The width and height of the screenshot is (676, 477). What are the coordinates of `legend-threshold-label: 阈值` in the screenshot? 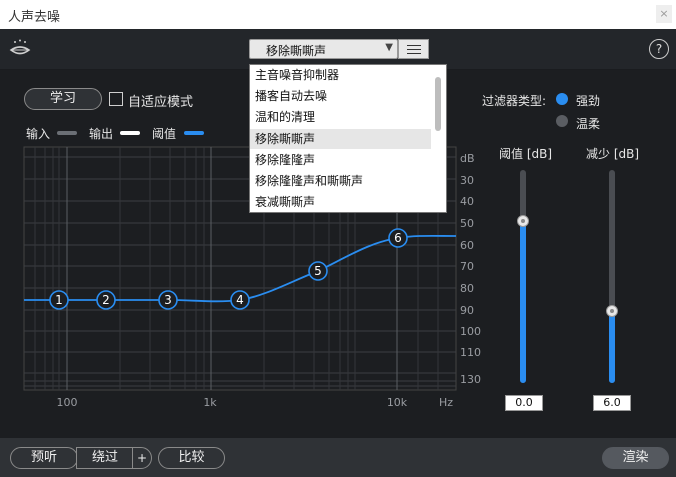 It's located at (164, 134).